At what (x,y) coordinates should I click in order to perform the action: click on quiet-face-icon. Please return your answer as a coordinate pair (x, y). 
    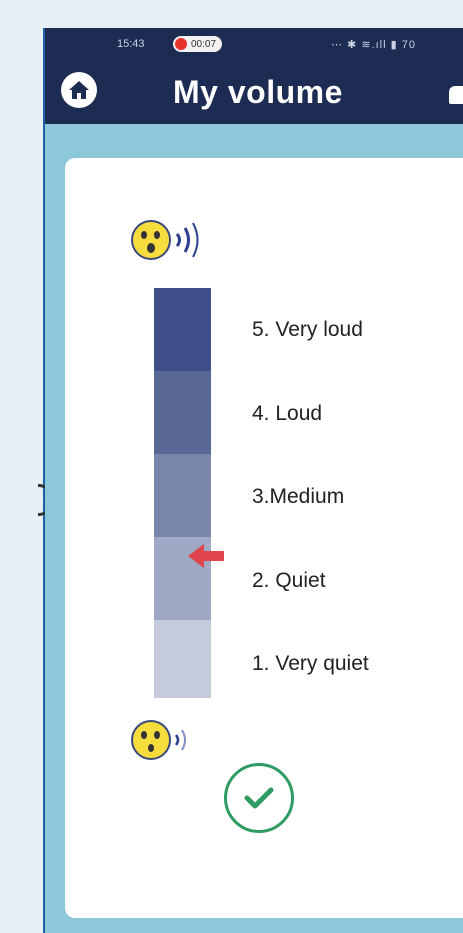
    Looking at the image, I should click on (174, 742).